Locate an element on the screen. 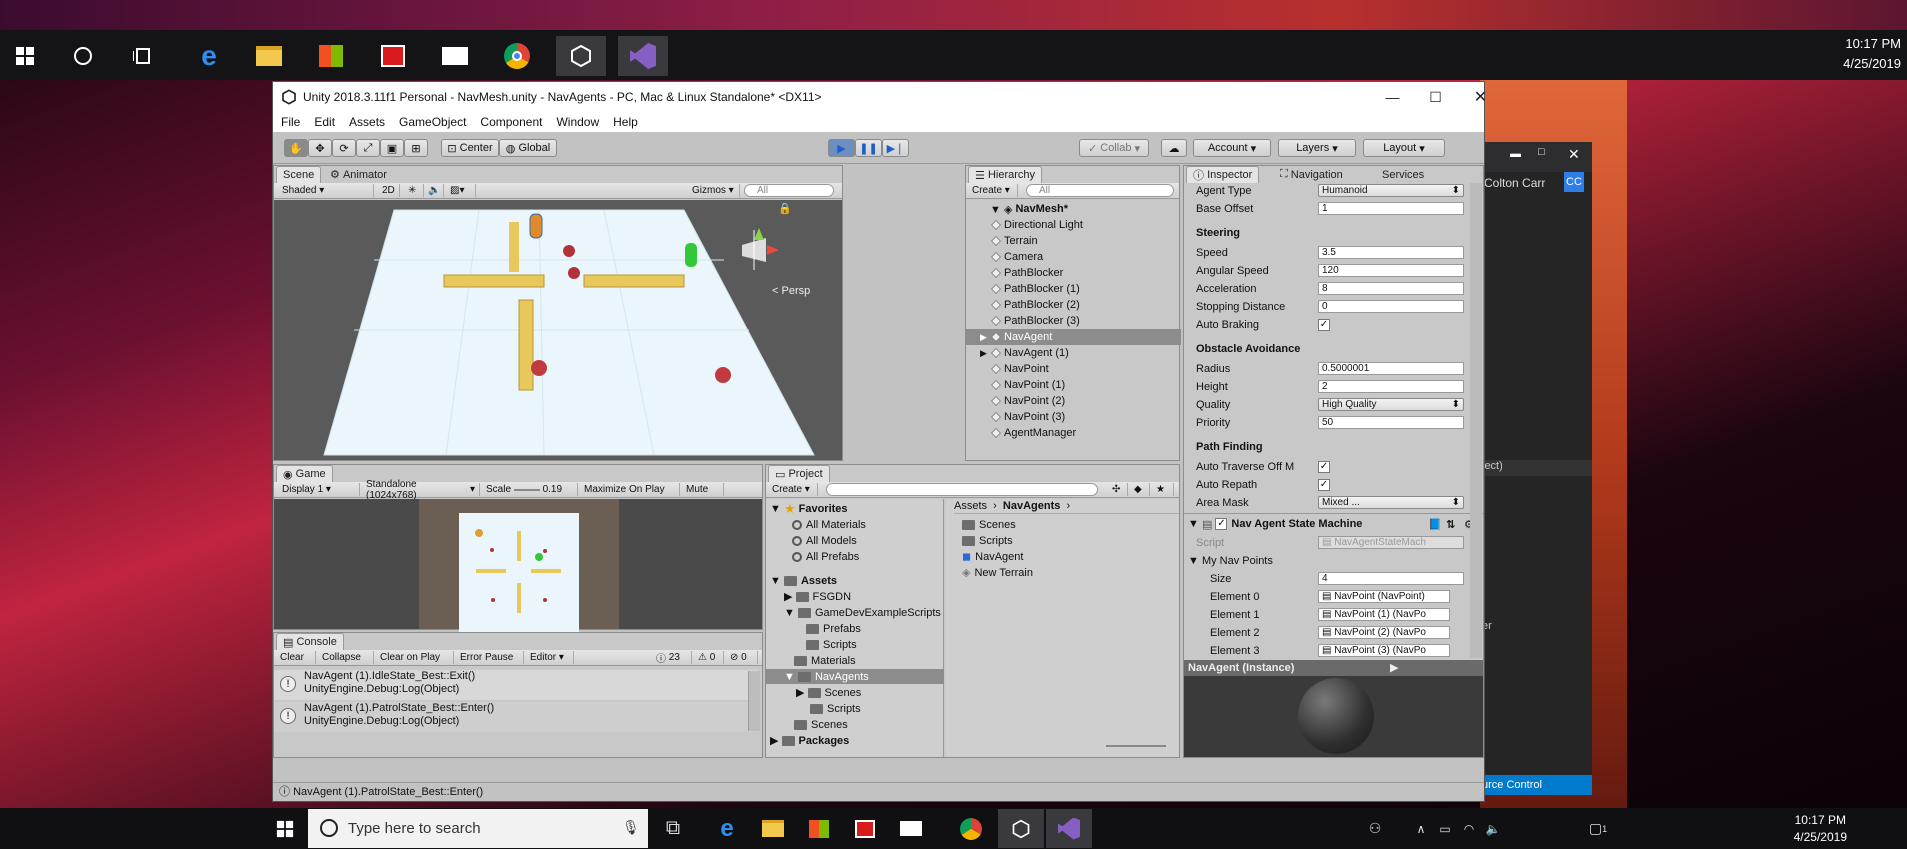 This screenshot has height=849, width=1907. editor-dropdown: Editor ▾ is located at coordinates (550, 657).